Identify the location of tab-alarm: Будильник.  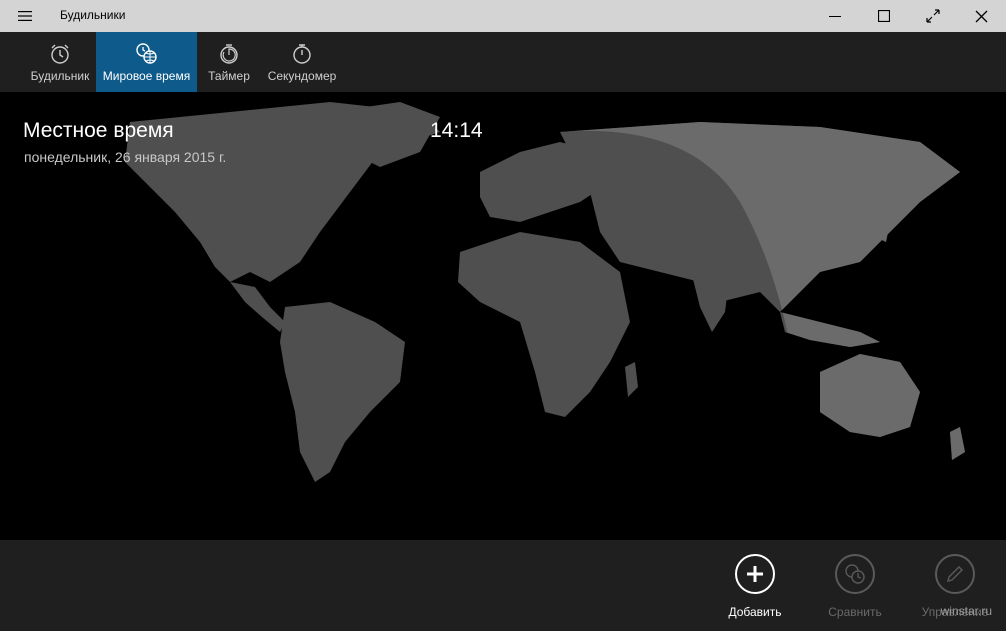
(60, 62).